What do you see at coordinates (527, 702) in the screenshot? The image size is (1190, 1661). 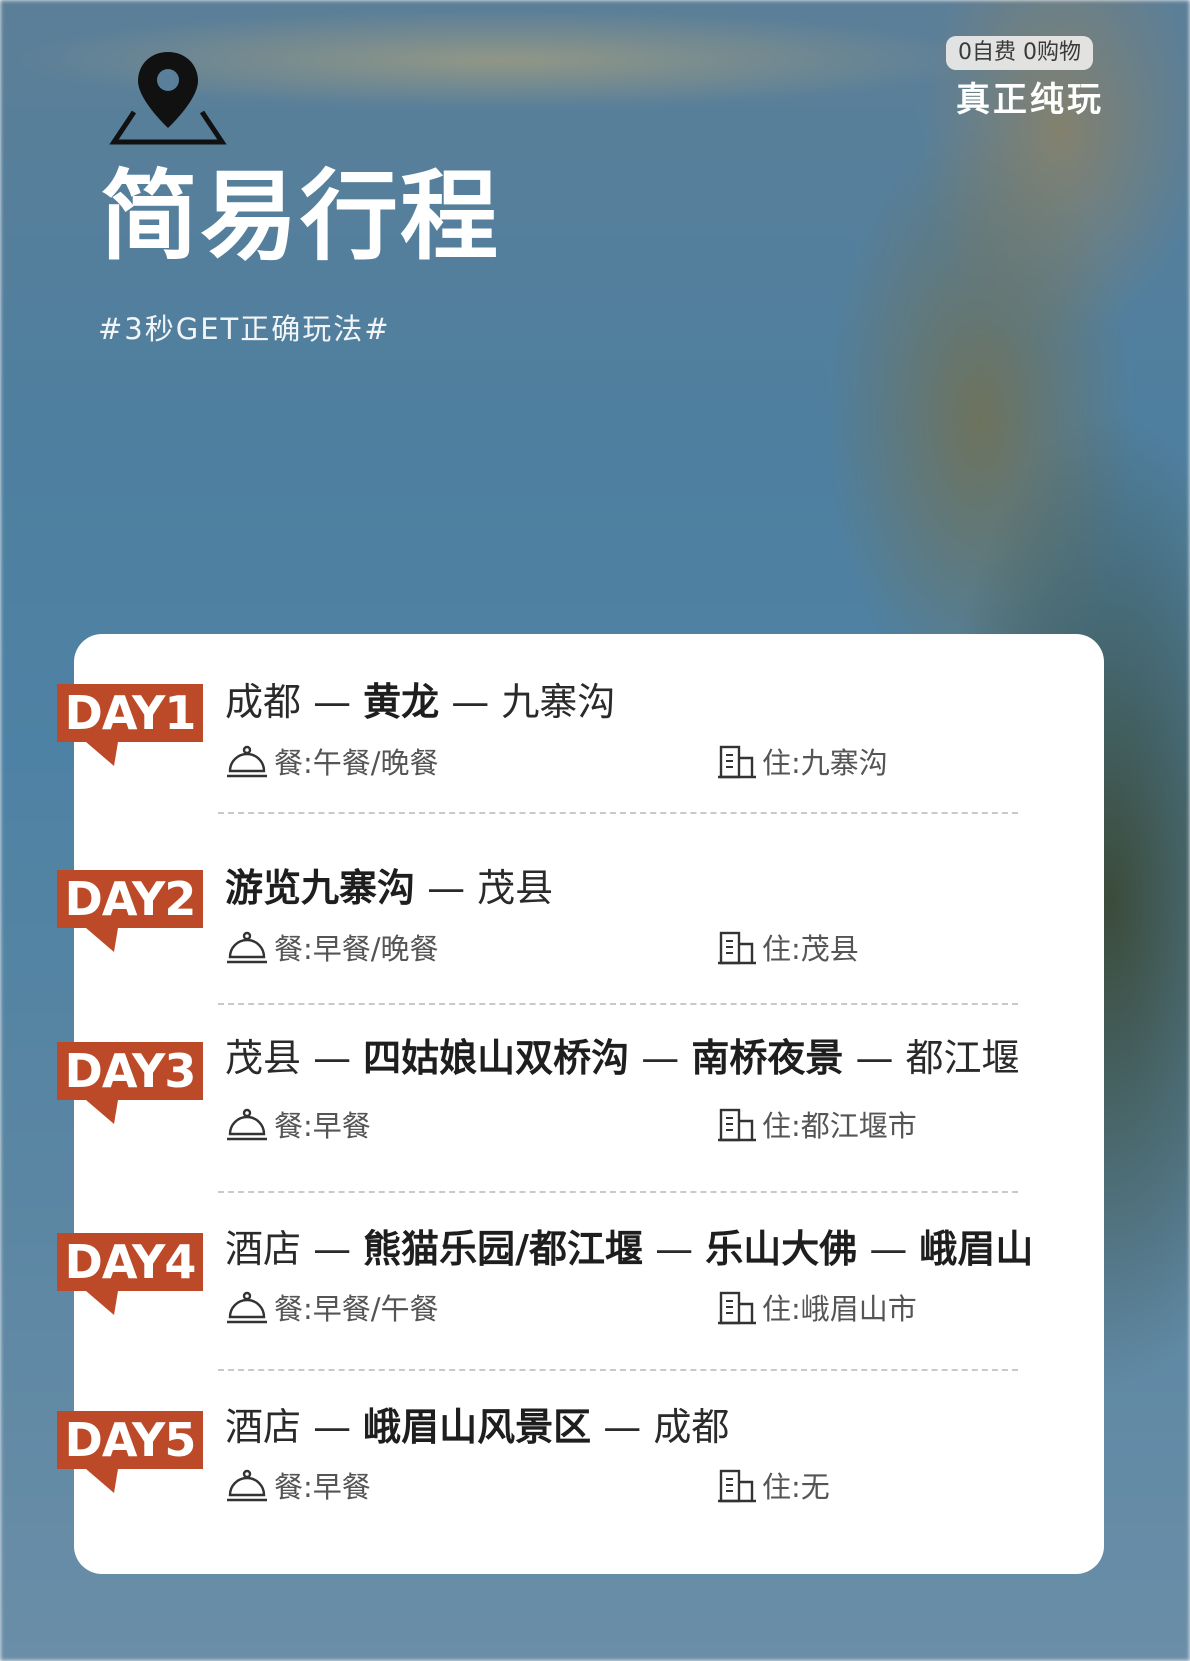 I see `route-stop: — 九寨沟` at bounding box center [527, 702].